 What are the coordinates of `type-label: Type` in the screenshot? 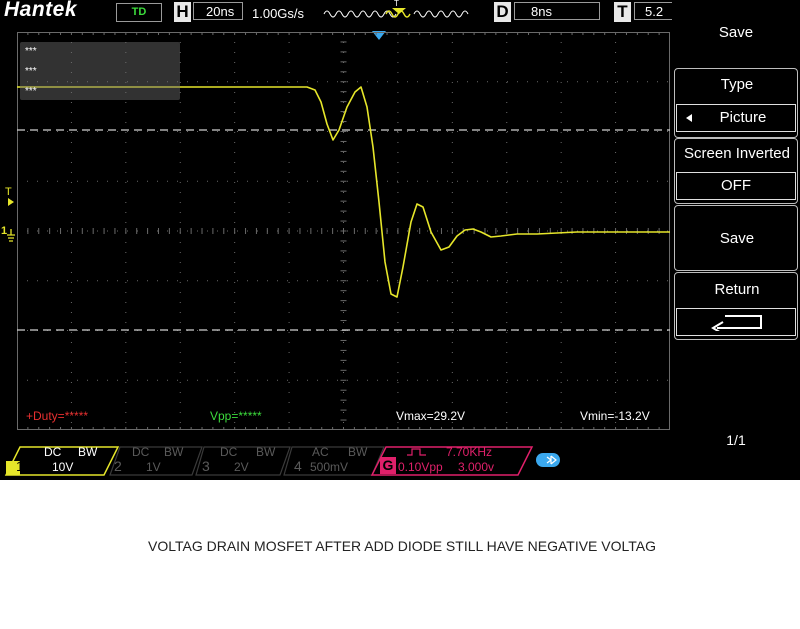 It's located at (737, 84).